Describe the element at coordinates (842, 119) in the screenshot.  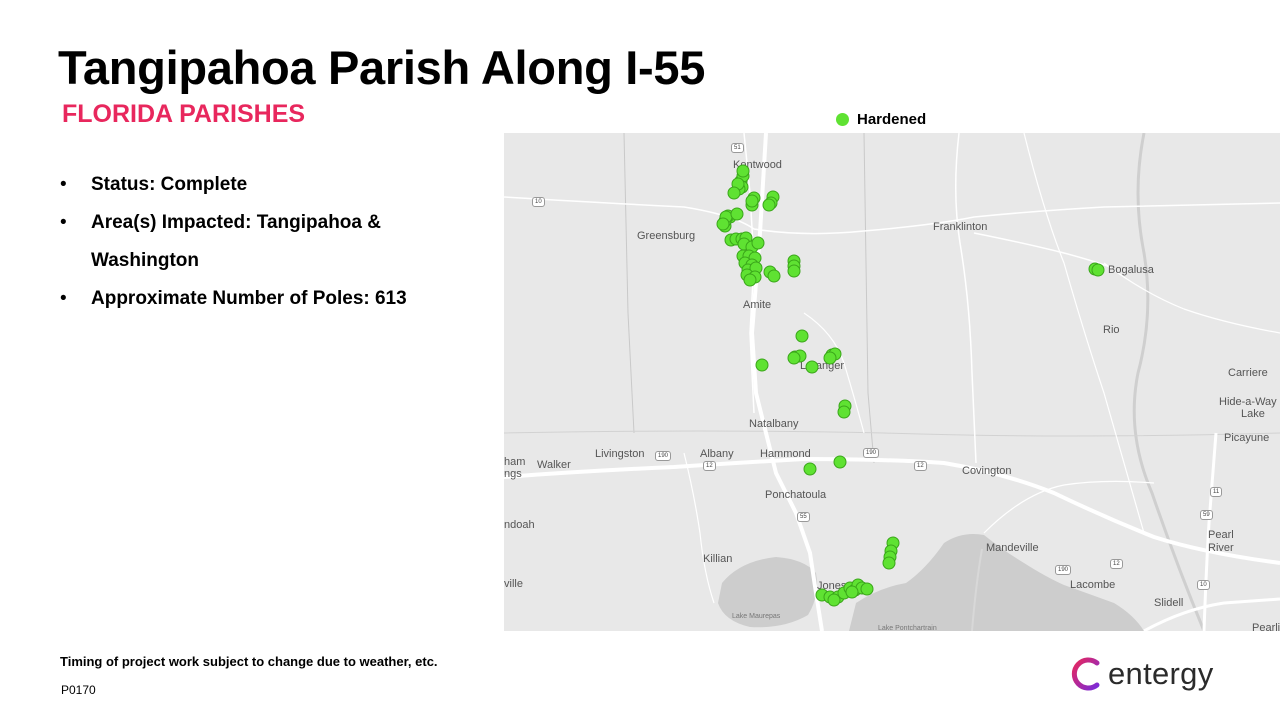
I see `legend-hardened-swatch` at that location.